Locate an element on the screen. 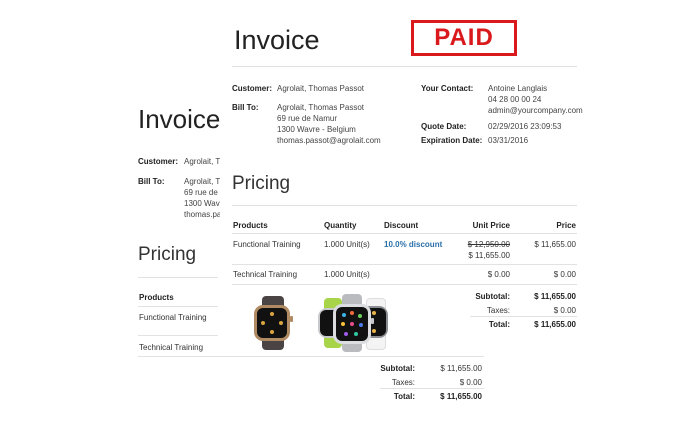 The height and width of the screenshot is (425, 700). expiration-date-label: Expiration Date: is located at coordinates (452, 140).